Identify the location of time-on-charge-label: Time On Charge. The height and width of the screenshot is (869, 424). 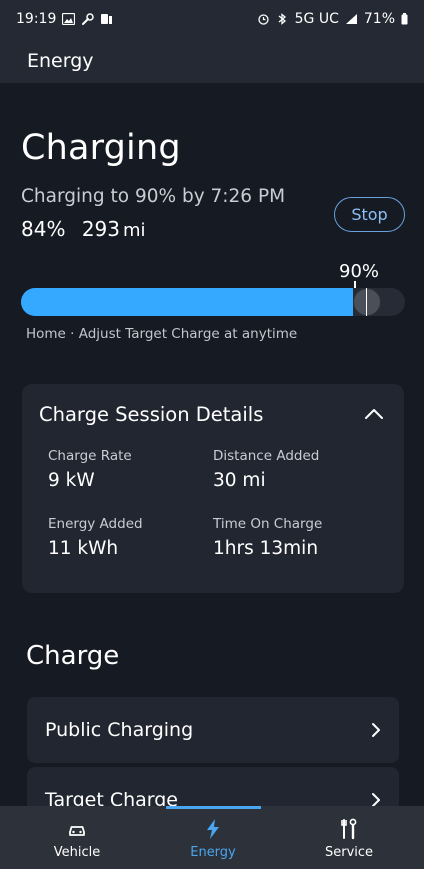
(268, 524).